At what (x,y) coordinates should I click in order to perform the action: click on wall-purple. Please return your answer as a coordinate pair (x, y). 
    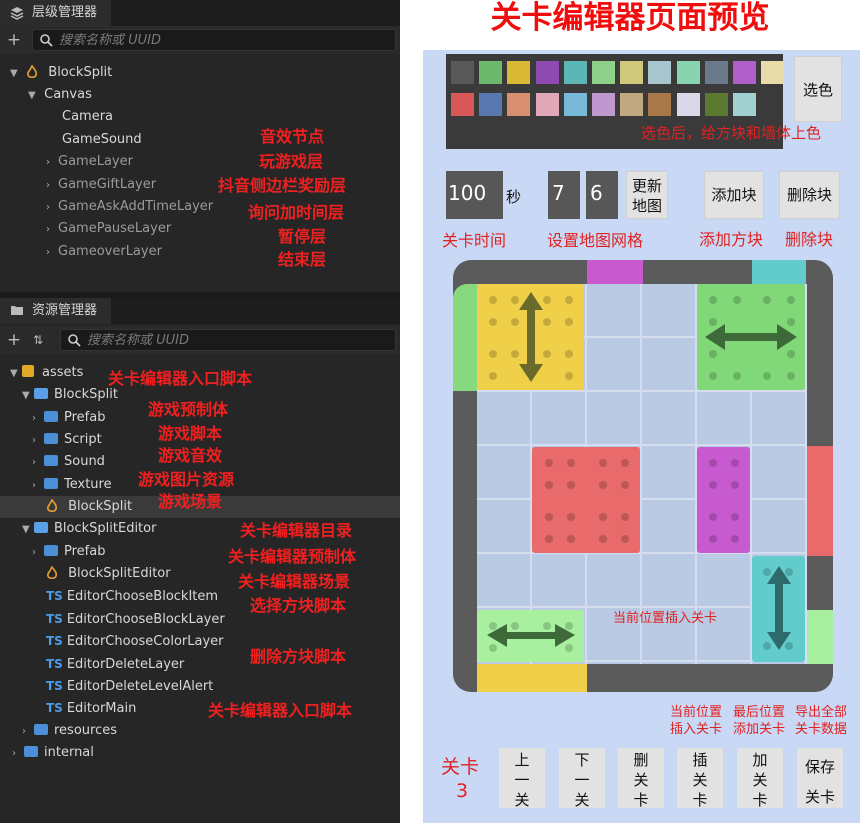
    Looking at the image, I should click on (615, 272).